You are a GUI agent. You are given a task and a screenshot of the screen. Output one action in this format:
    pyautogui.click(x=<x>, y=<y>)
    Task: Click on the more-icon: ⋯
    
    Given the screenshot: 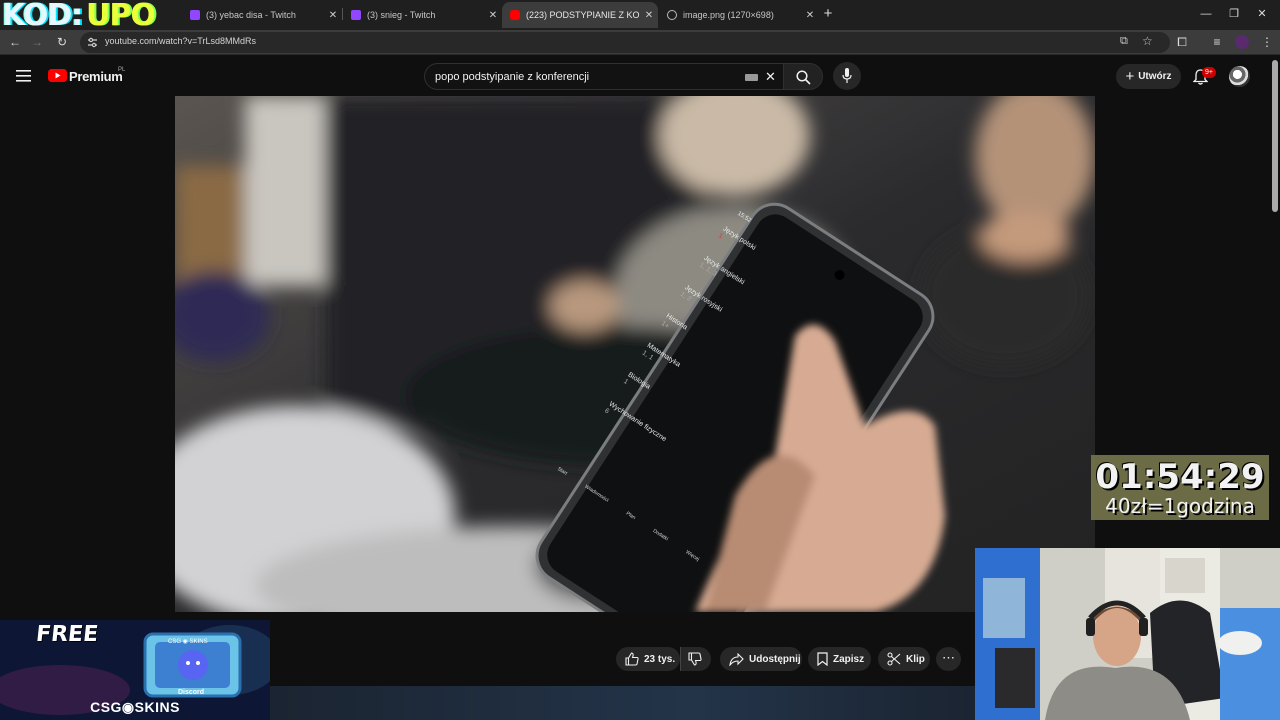 What is the action you would take?
    pyautogui.click(x=948, y=657)
    